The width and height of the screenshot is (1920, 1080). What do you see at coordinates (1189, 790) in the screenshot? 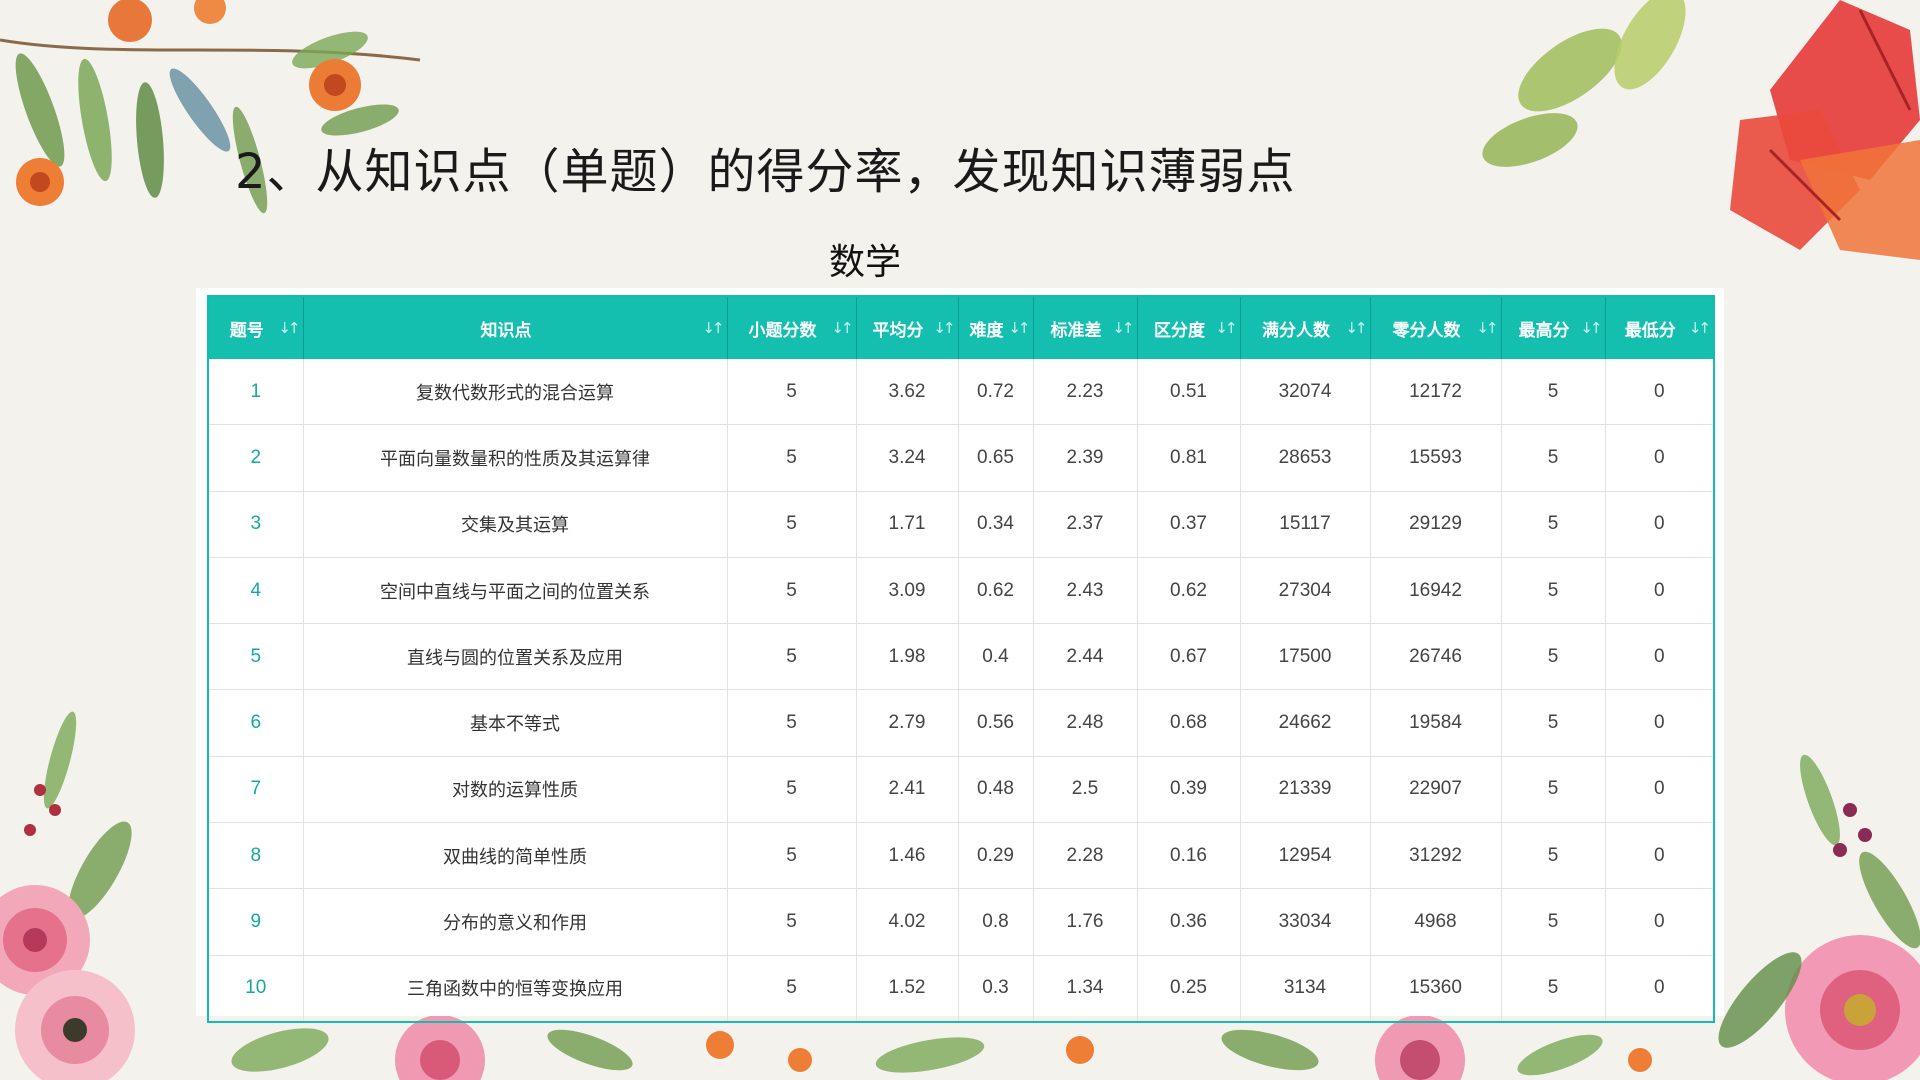
I see `table-cell: 0.39` at bounding box center [1189, 790].